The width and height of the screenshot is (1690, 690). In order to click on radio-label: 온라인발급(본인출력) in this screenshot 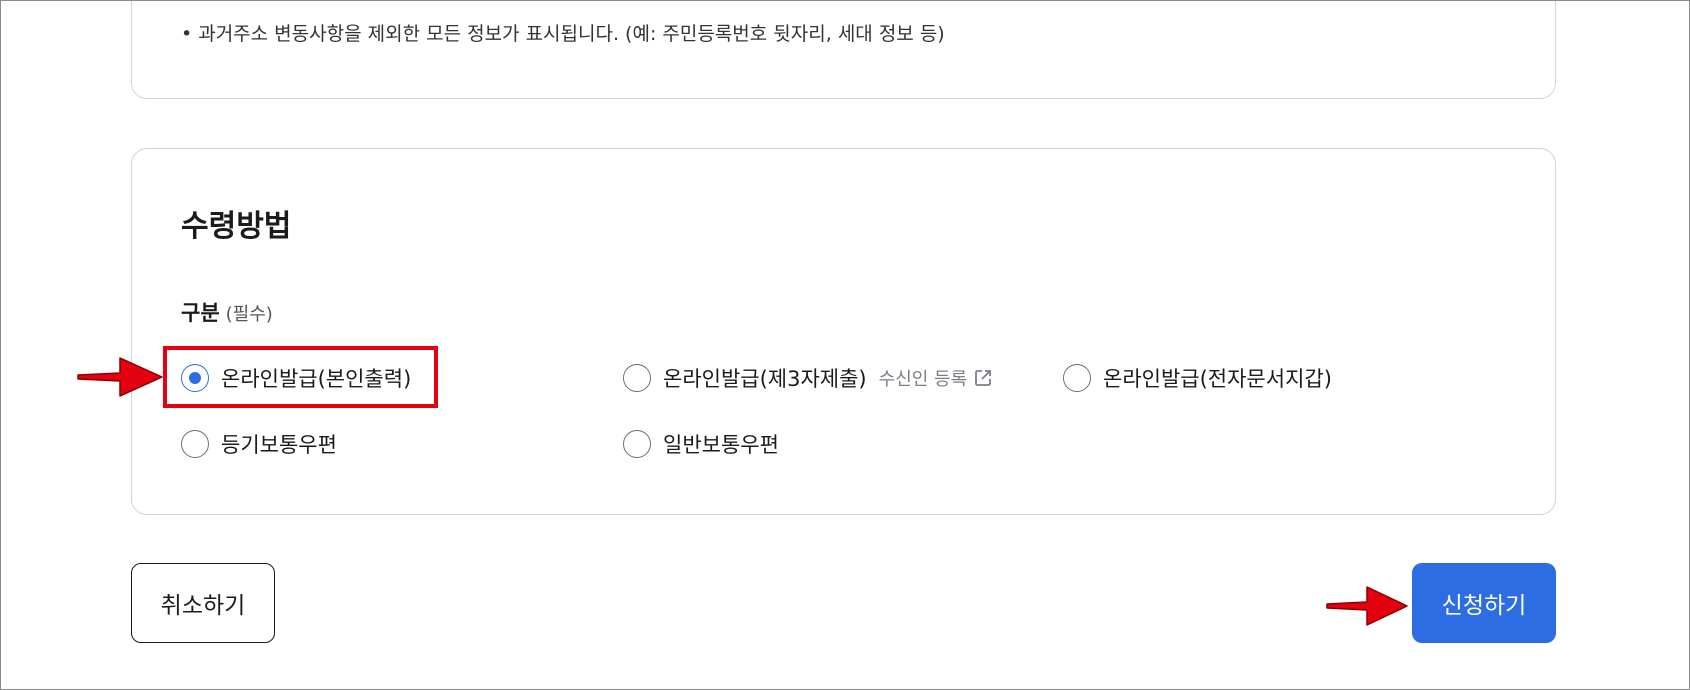, I will do `click(316, 379)`.